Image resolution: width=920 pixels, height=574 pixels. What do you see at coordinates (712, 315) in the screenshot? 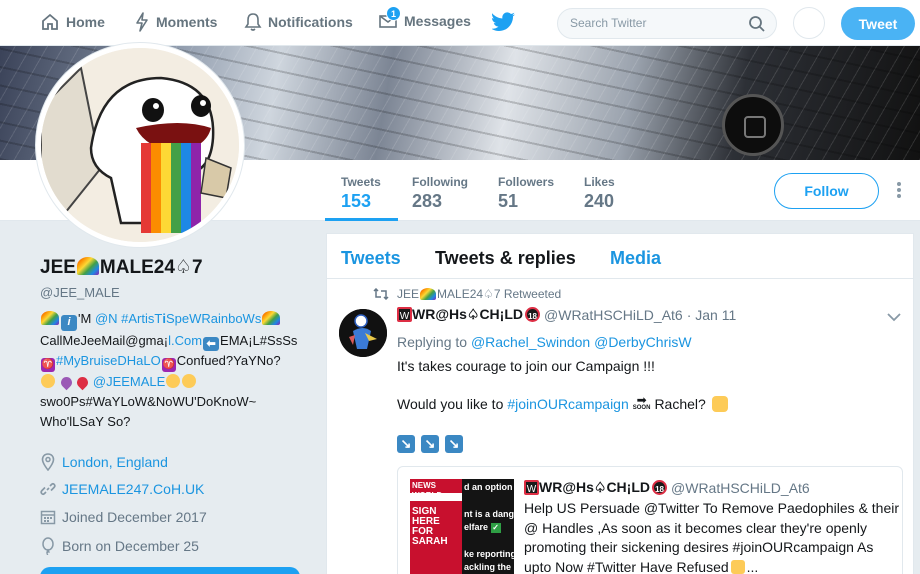
I see `tweet-date: · Jan 11` at bounding box center [712, 315].